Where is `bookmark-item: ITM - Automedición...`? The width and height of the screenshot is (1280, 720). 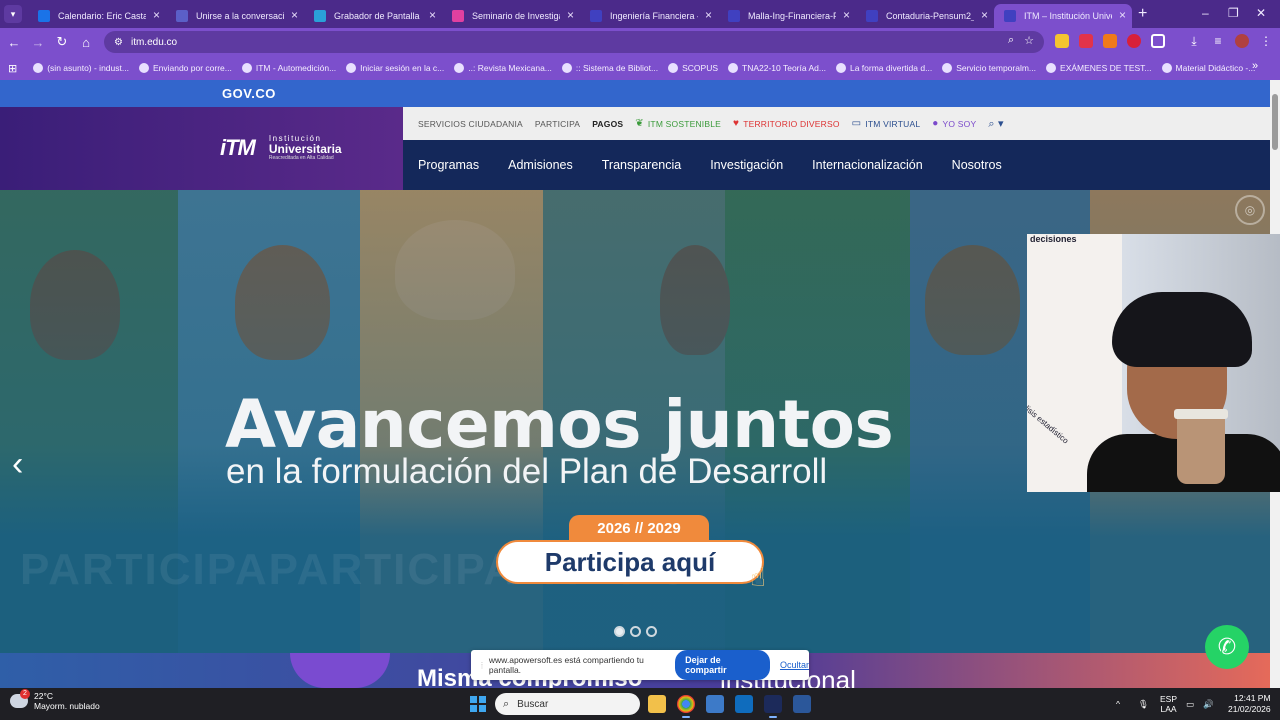
bookmark-item: ITM - Automedición... is located at coordinates (288, 68).